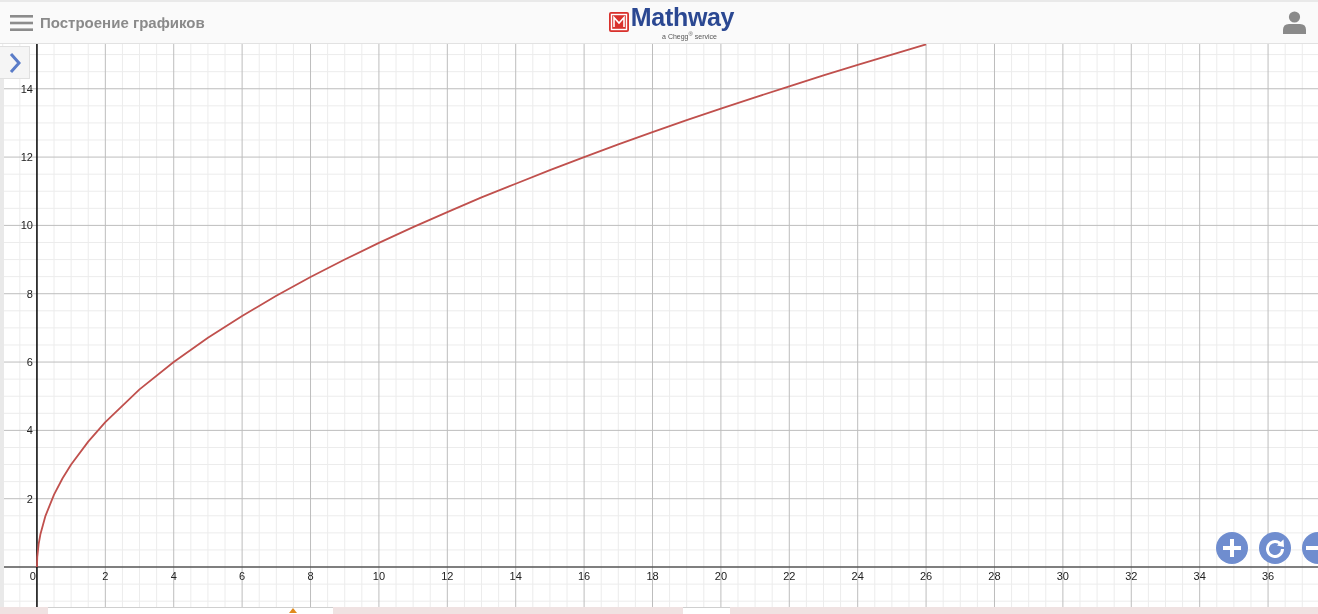 Image resolution: width=1318 pixels, height=614 pixels. I want to click on y-tick-label: 8, so click(29, 293).